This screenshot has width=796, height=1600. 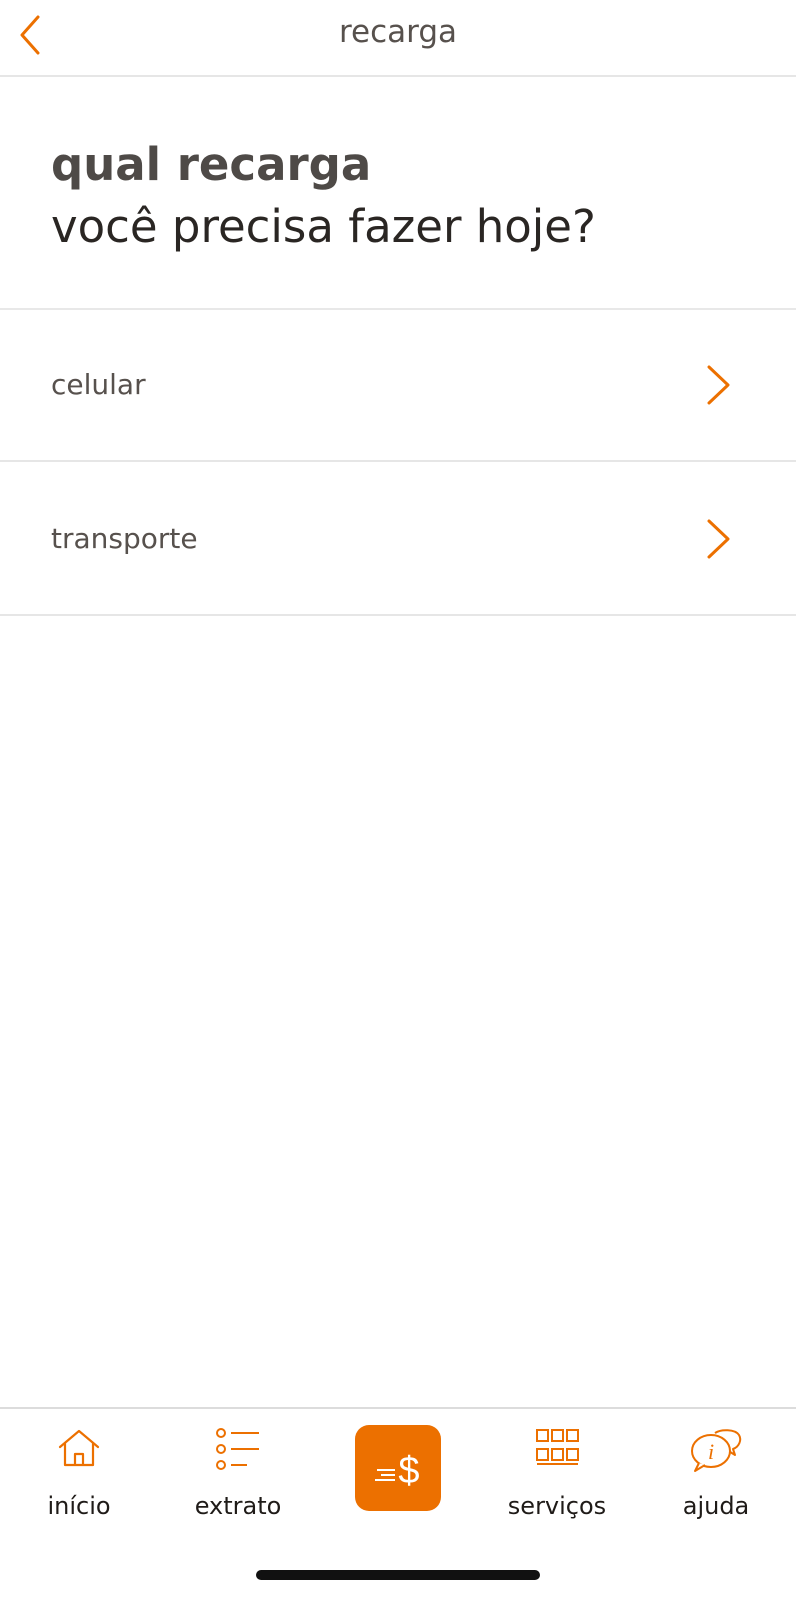 What do you see at coordinates (557, 1474) in the screenshot?
I see `nav-item-servicos: serviços` at bounding box center [557, 1474].